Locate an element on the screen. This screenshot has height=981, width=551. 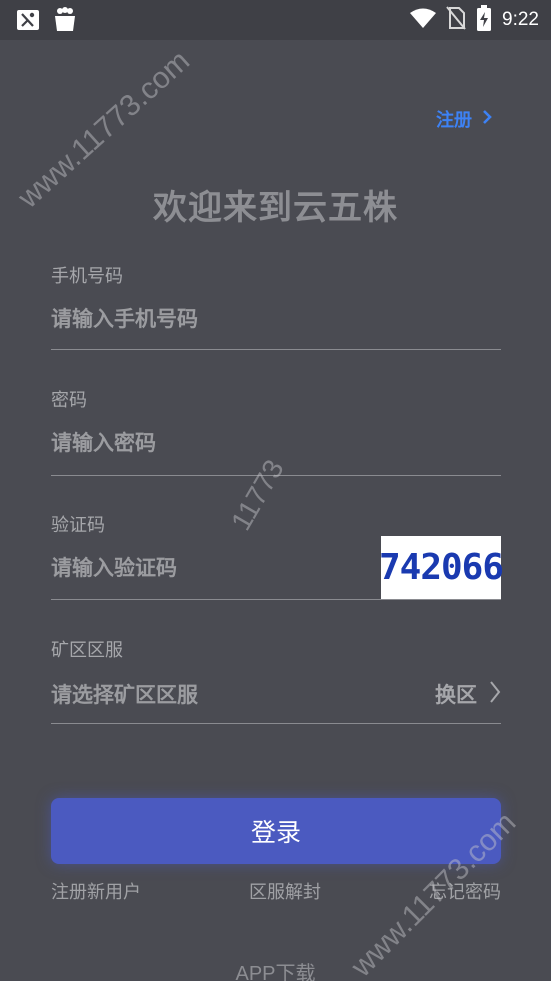
switch-zone-label: 换区 is located at coordinates (456, 695).